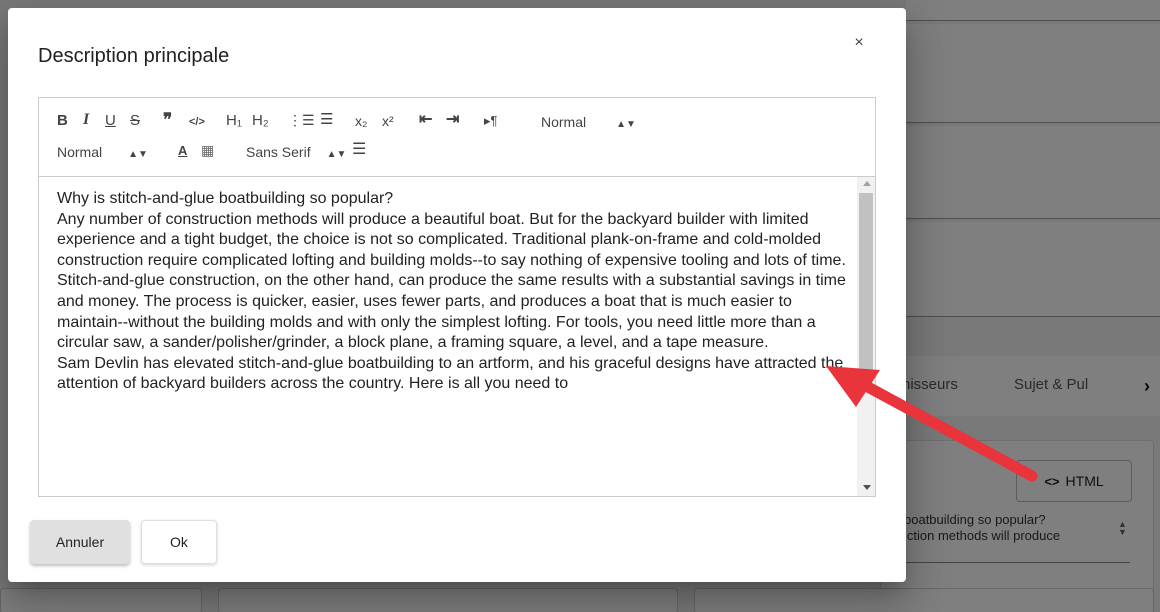 This screenshot has width=1160, height=612. Describe the element at coordinates (491, 121) in the screenshot. I see `text-direction-button: ▸¶` at that location.